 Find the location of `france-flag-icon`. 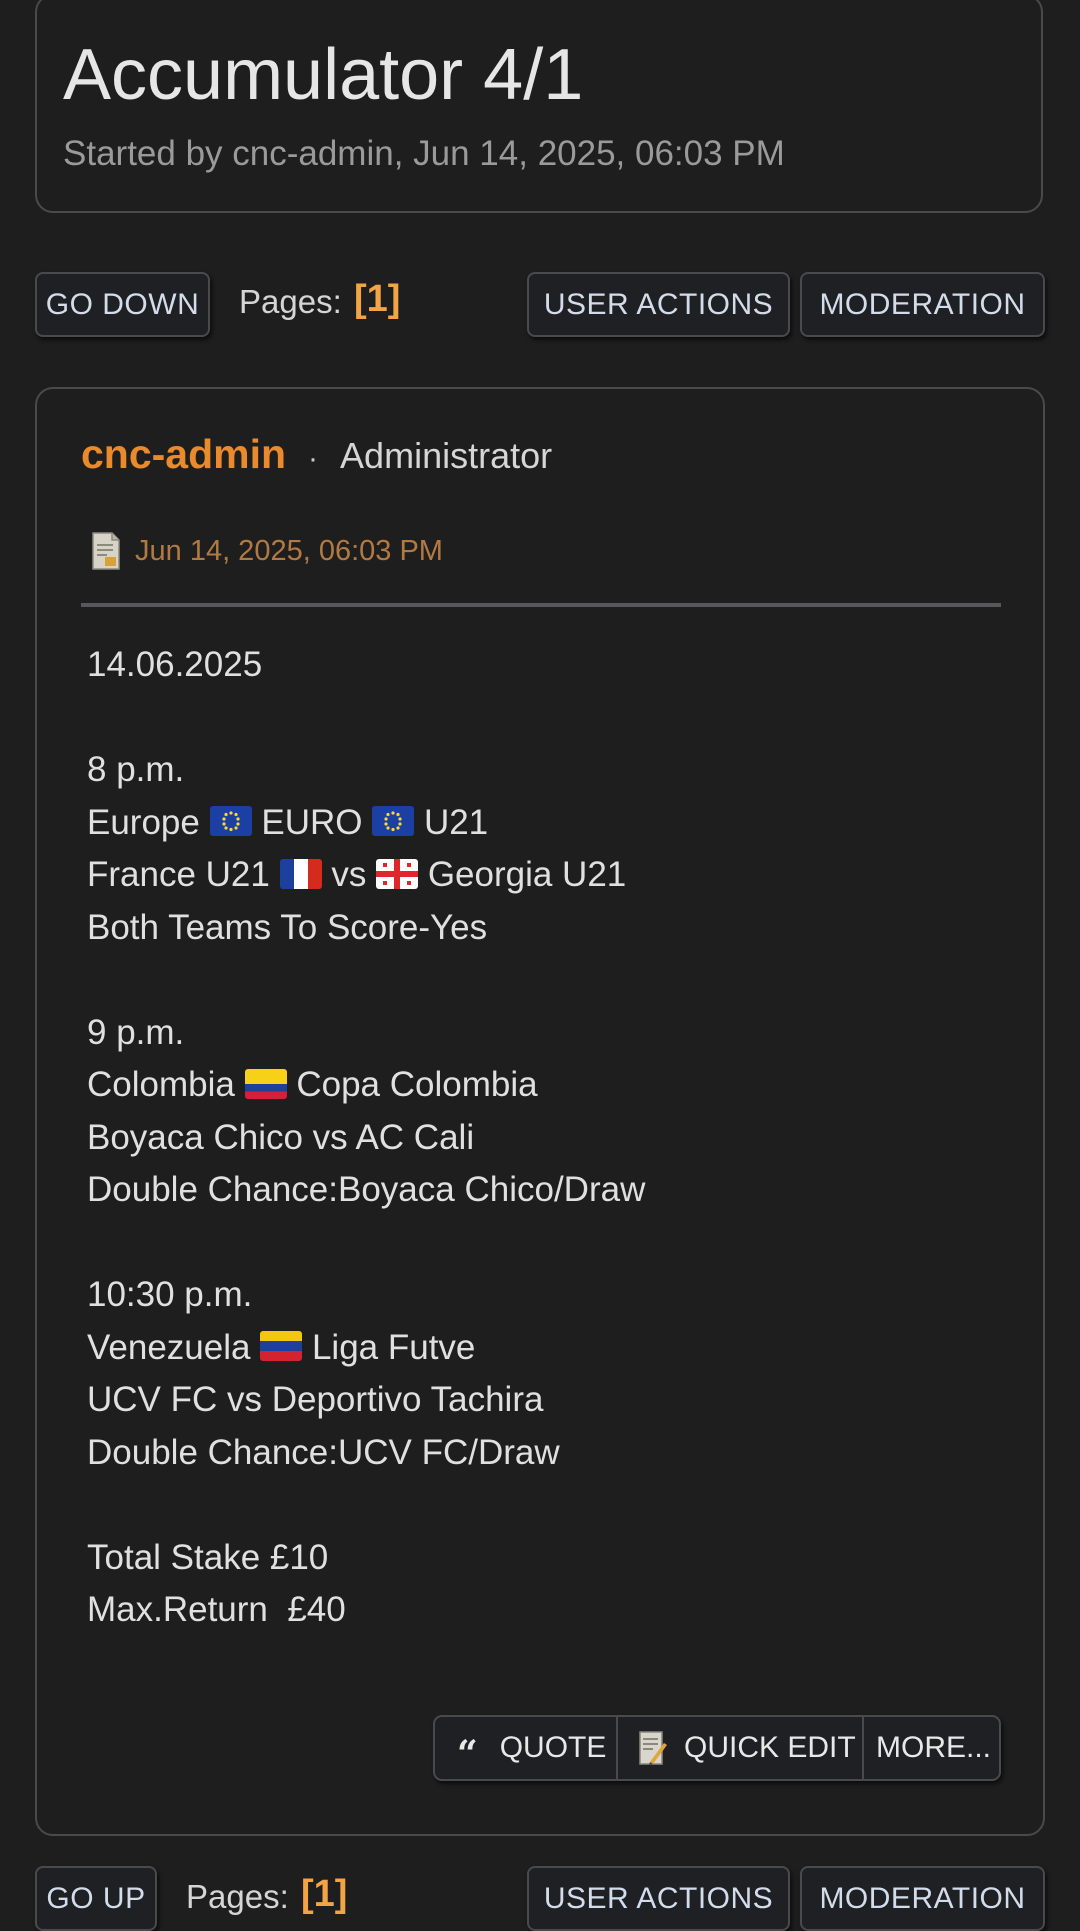

france-flag-icon is located at coordinates (300, 873).